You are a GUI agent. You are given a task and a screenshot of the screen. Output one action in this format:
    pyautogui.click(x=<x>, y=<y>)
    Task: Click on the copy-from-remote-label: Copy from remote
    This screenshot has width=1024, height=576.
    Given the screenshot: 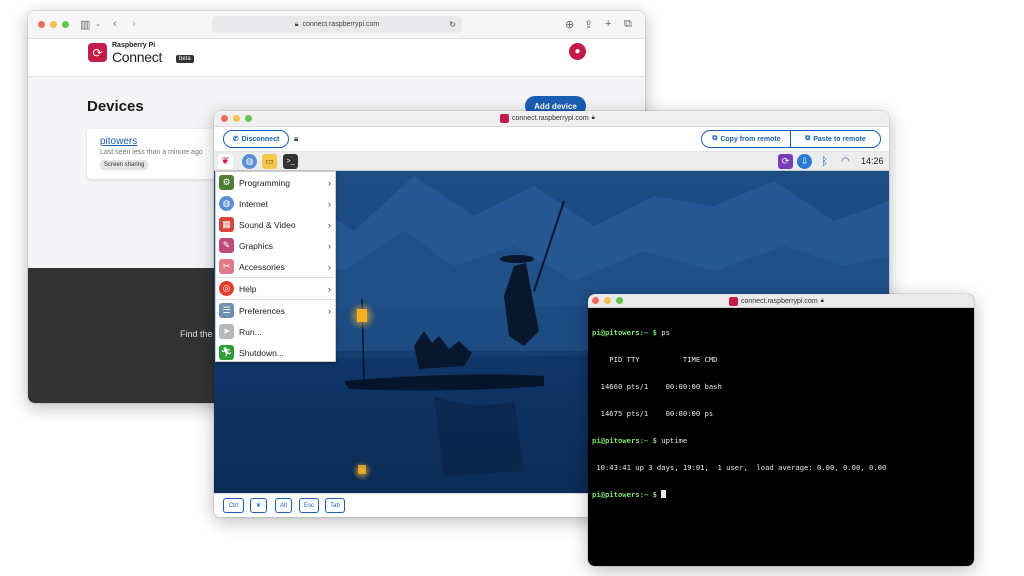 What is the action you would take?
    pyautogui.click(x=750, y=139)
    